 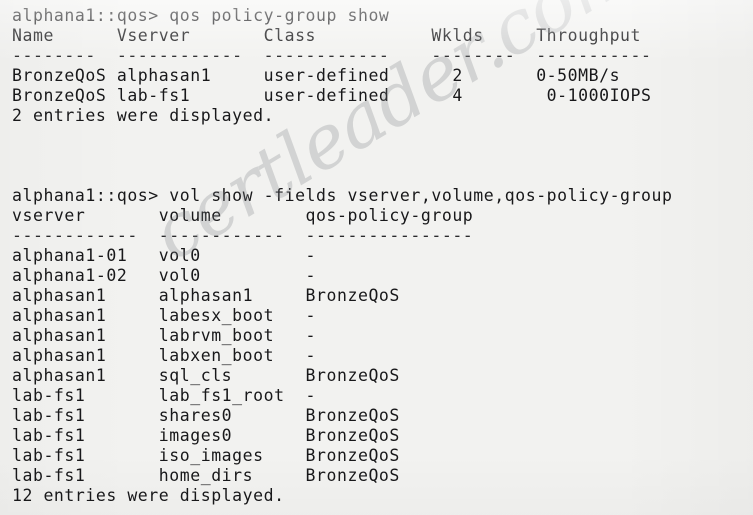 What do you see at coordinates (148, 495) in the screenshot?
I see `entries-footer-vol-show: 12 entries were displayed.` at bounding box center [148, 495].